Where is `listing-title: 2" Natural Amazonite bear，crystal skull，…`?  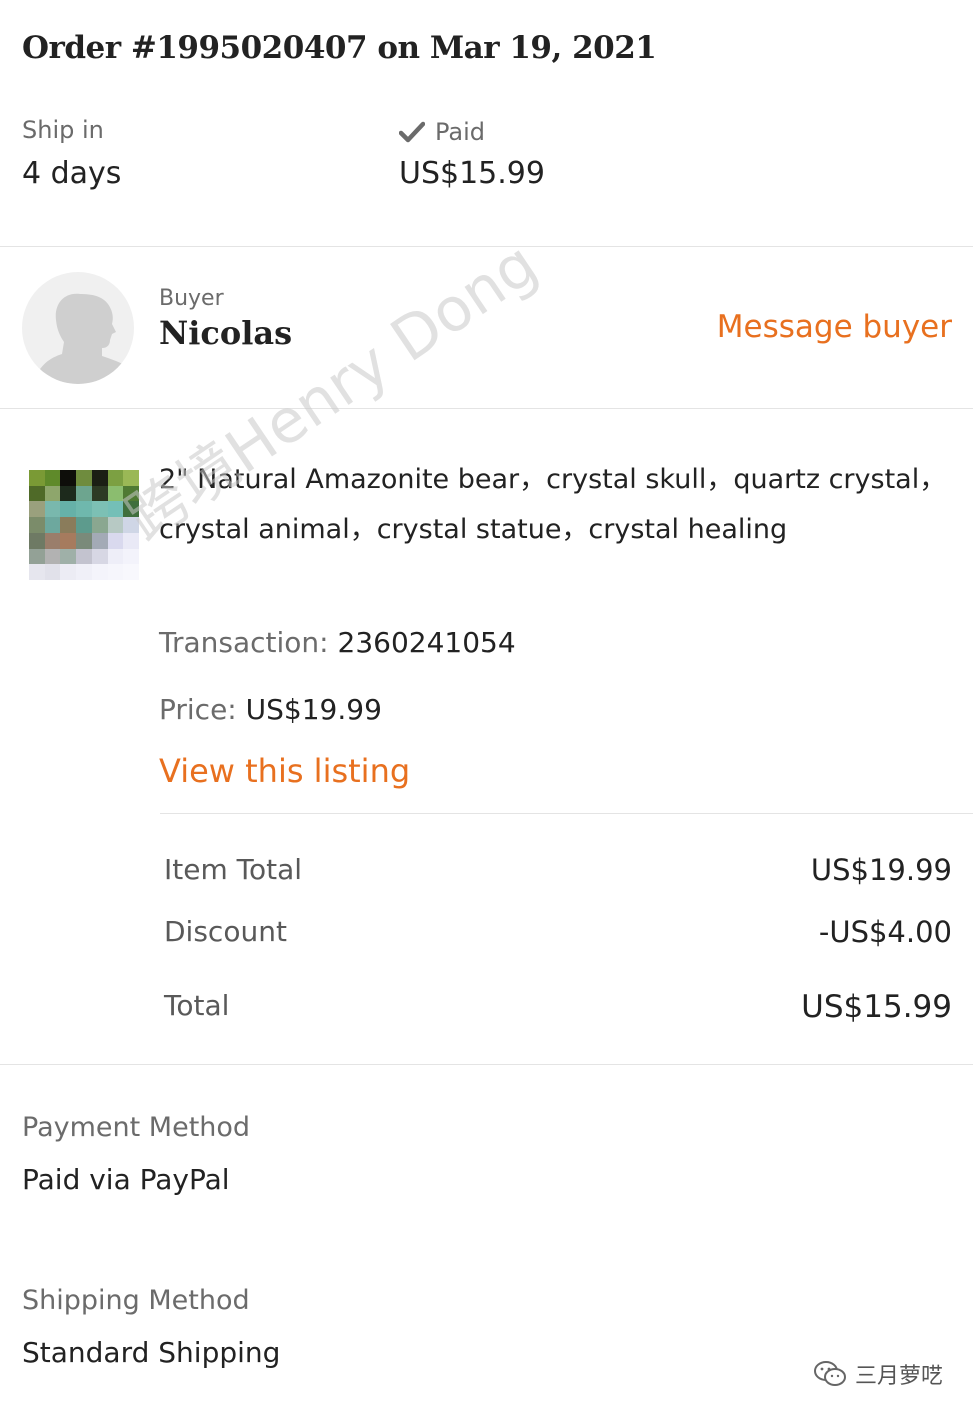 listing-title: 2" Natural Amazonite bear，crystal skull，… is located at coordinates (553, 504).